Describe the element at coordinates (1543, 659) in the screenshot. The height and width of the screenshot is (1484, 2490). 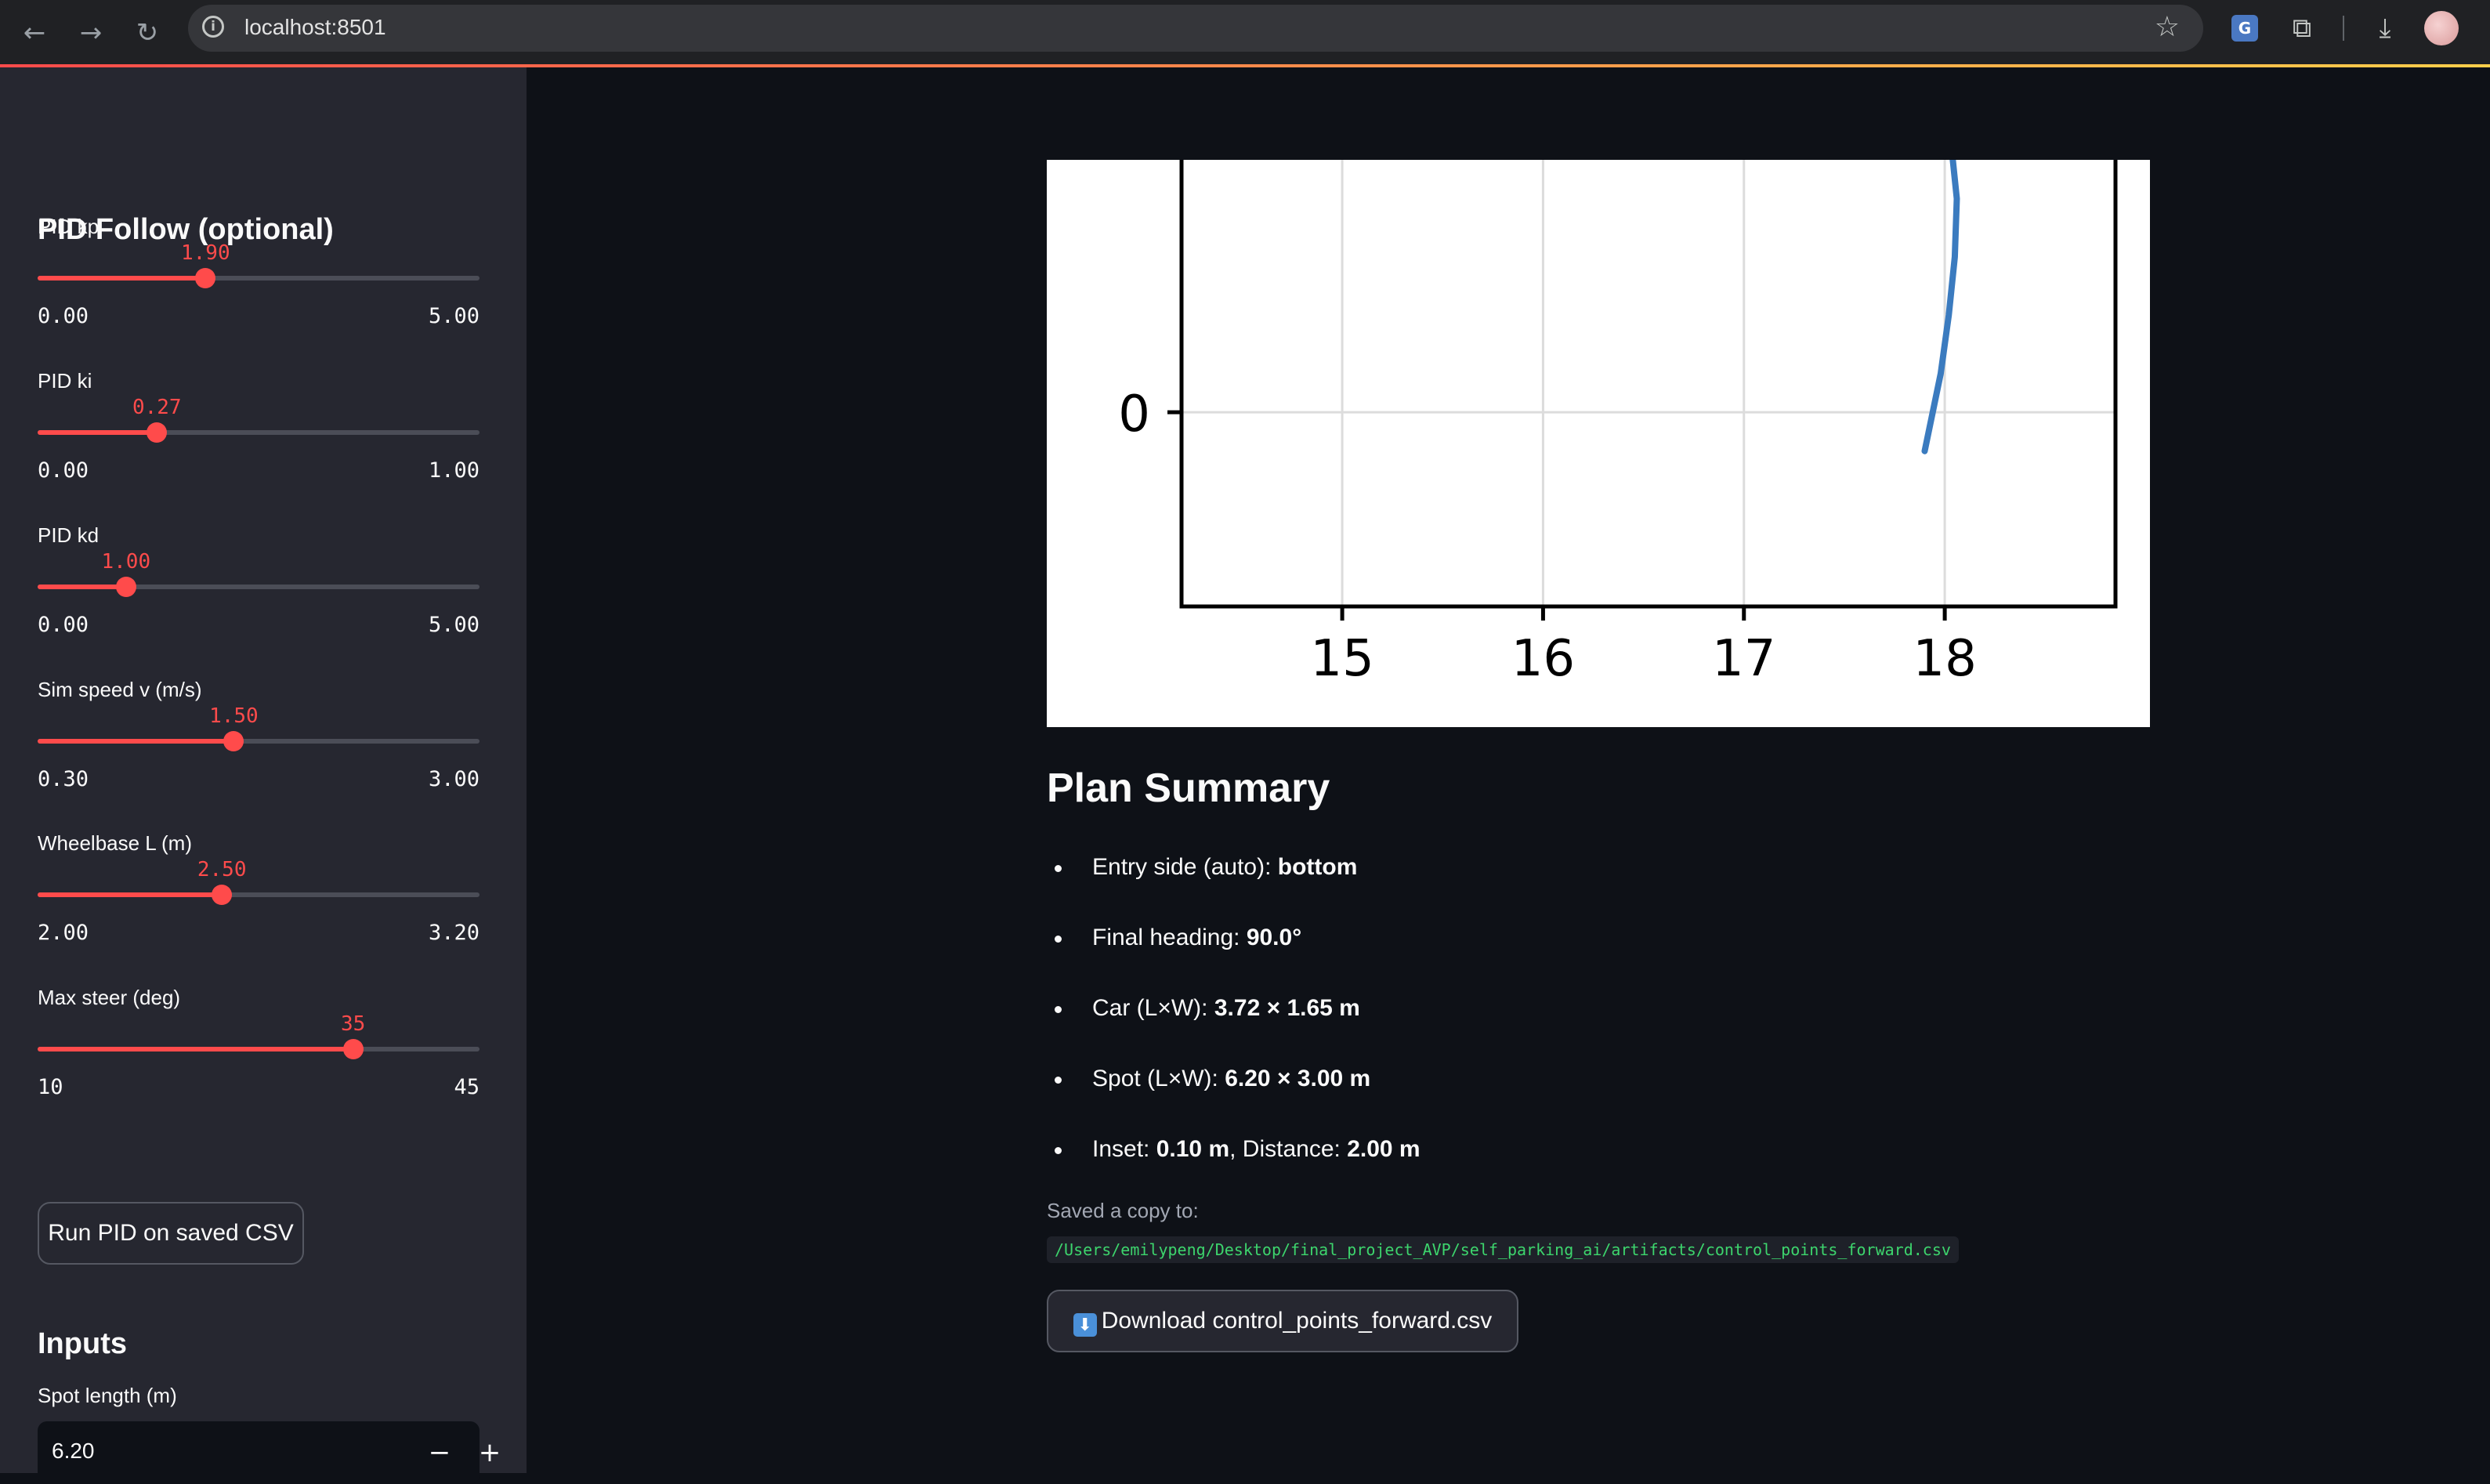
I see `x-tick-label: 16` at that location.